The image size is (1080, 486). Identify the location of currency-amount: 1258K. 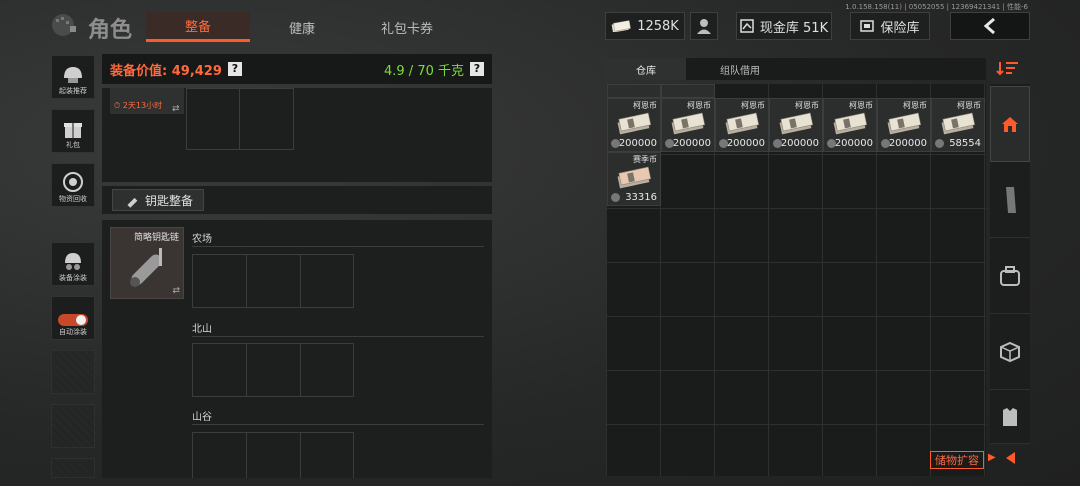
(658, 26).